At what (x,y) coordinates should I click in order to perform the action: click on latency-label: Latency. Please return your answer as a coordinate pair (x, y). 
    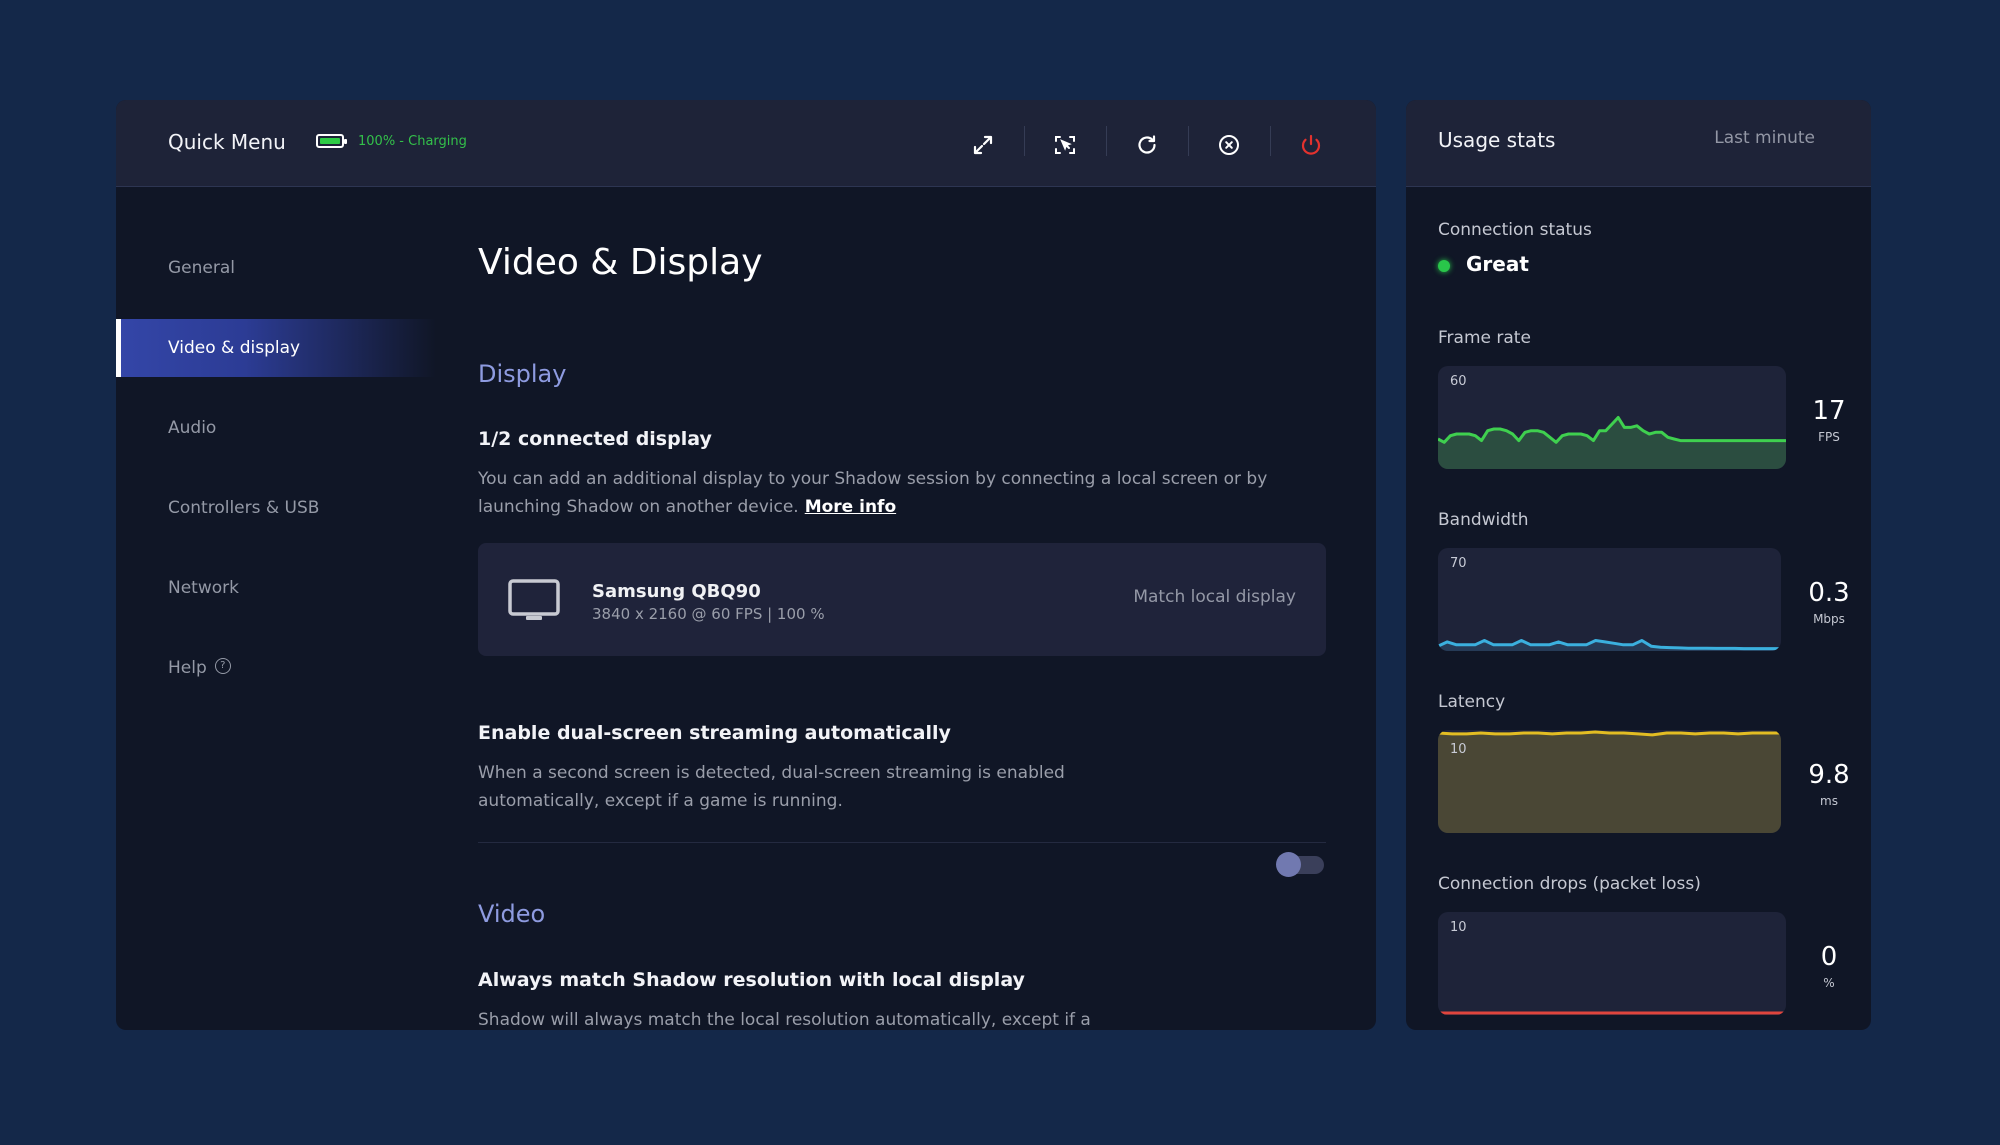
    Looking at the image, I should click on (1472, 702).